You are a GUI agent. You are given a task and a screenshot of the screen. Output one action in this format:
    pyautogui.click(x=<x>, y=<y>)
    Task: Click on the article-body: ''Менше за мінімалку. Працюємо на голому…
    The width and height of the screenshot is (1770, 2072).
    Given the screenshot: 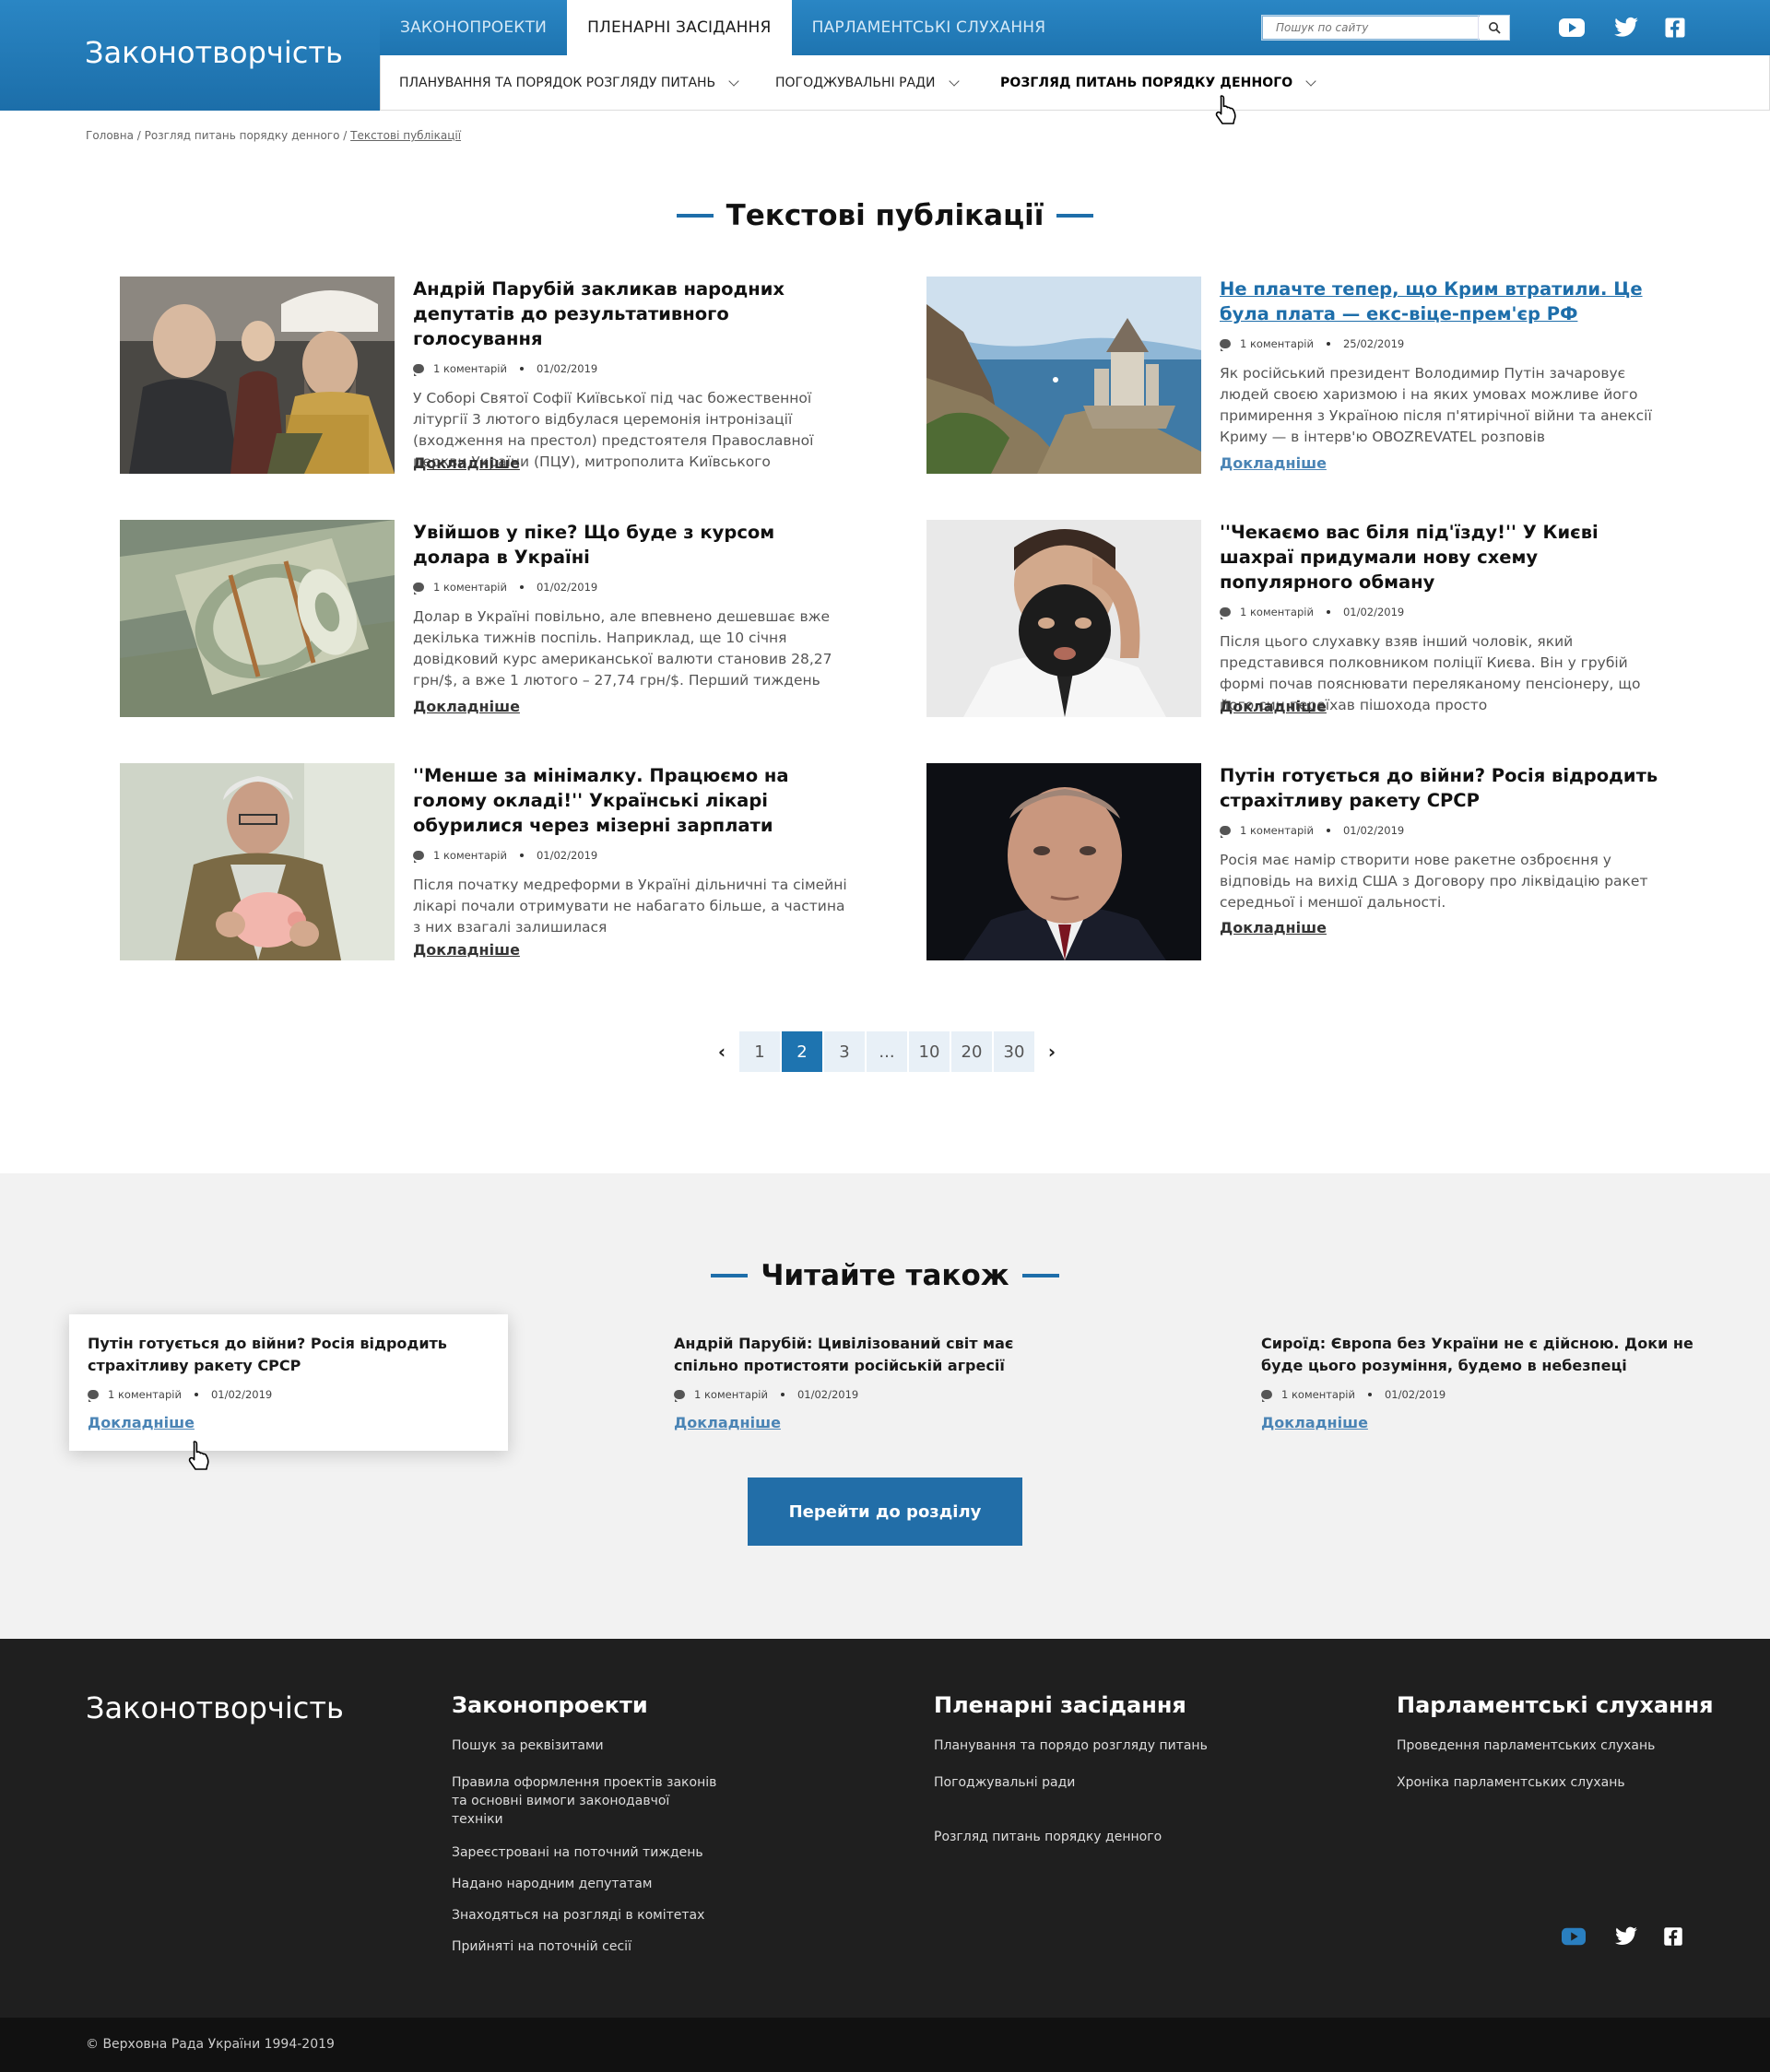 What is the action you would take?
    pyautogui.click(x=634, y=851)
    